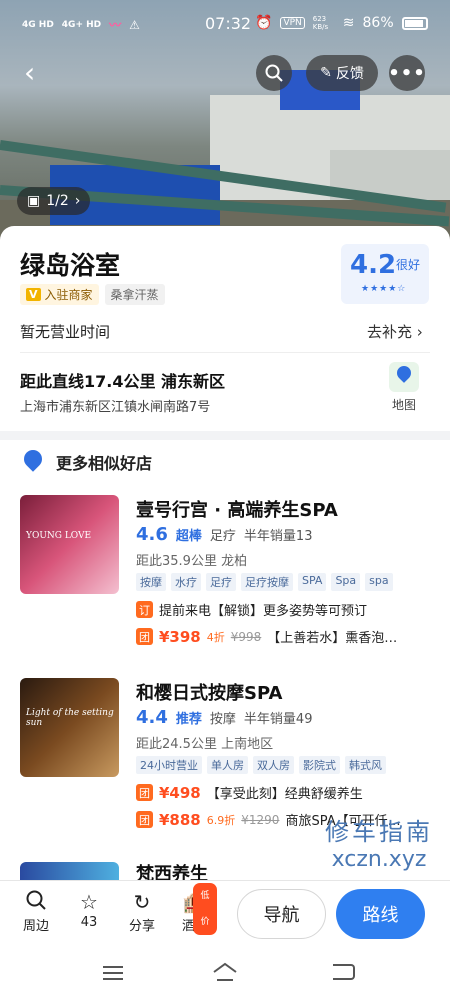 The height and width of the screenshot is (1000, 450). What do you see at coordinates (278, 536) in the screenshot?
I see `shop-sales: 半年销量13` at bounding box center [278, 536].